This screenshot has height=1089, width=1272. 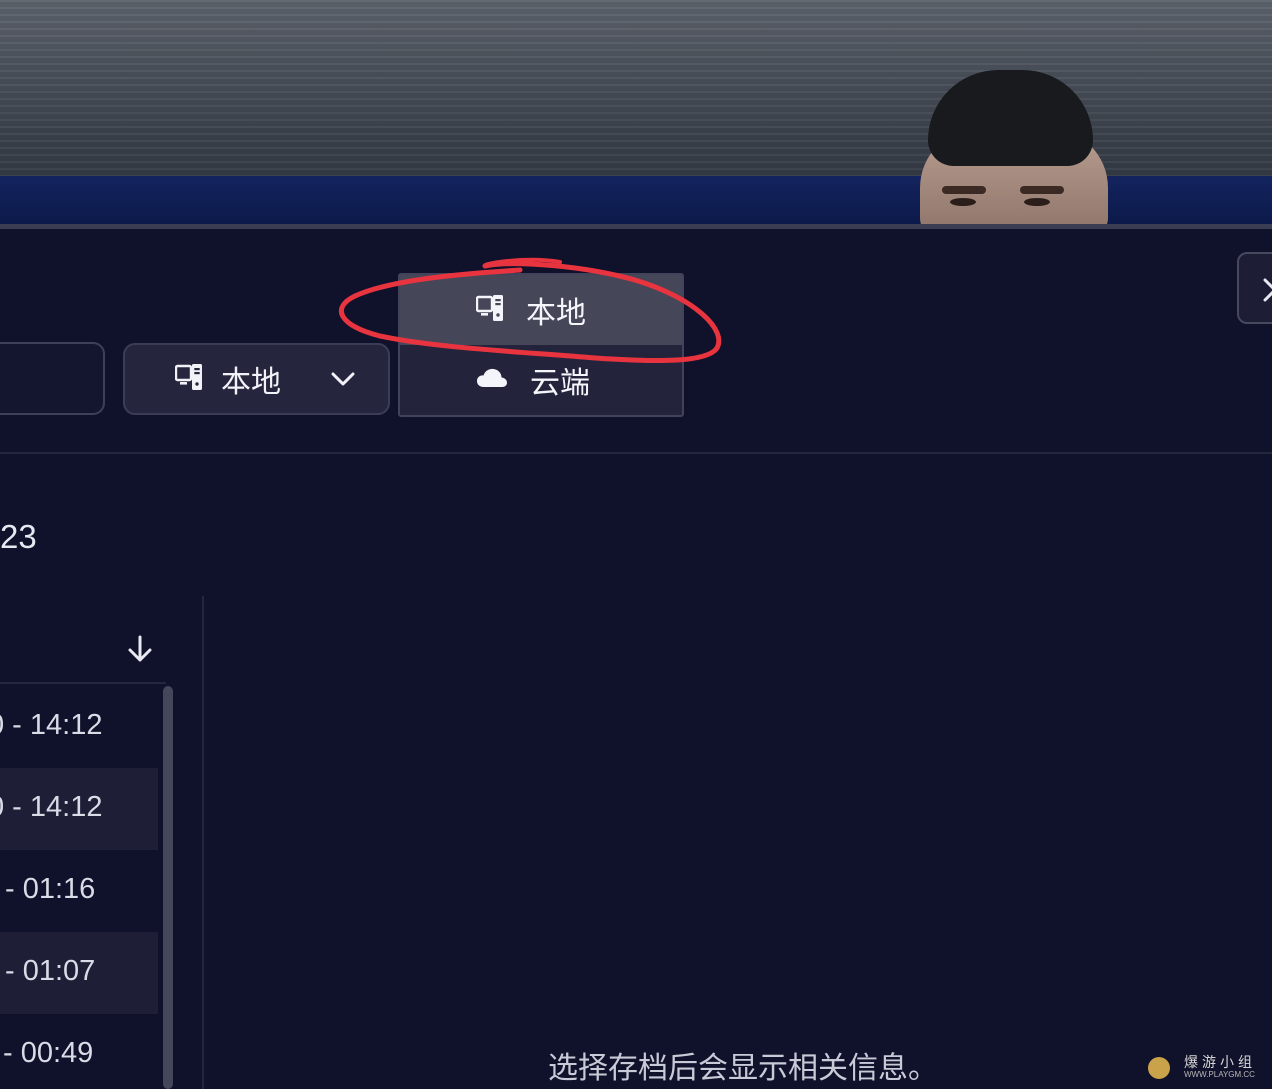 I want to click on site-watermark: 爆游小组 WWW.PLAYGM.CC, so click(x=1207, y=1067).